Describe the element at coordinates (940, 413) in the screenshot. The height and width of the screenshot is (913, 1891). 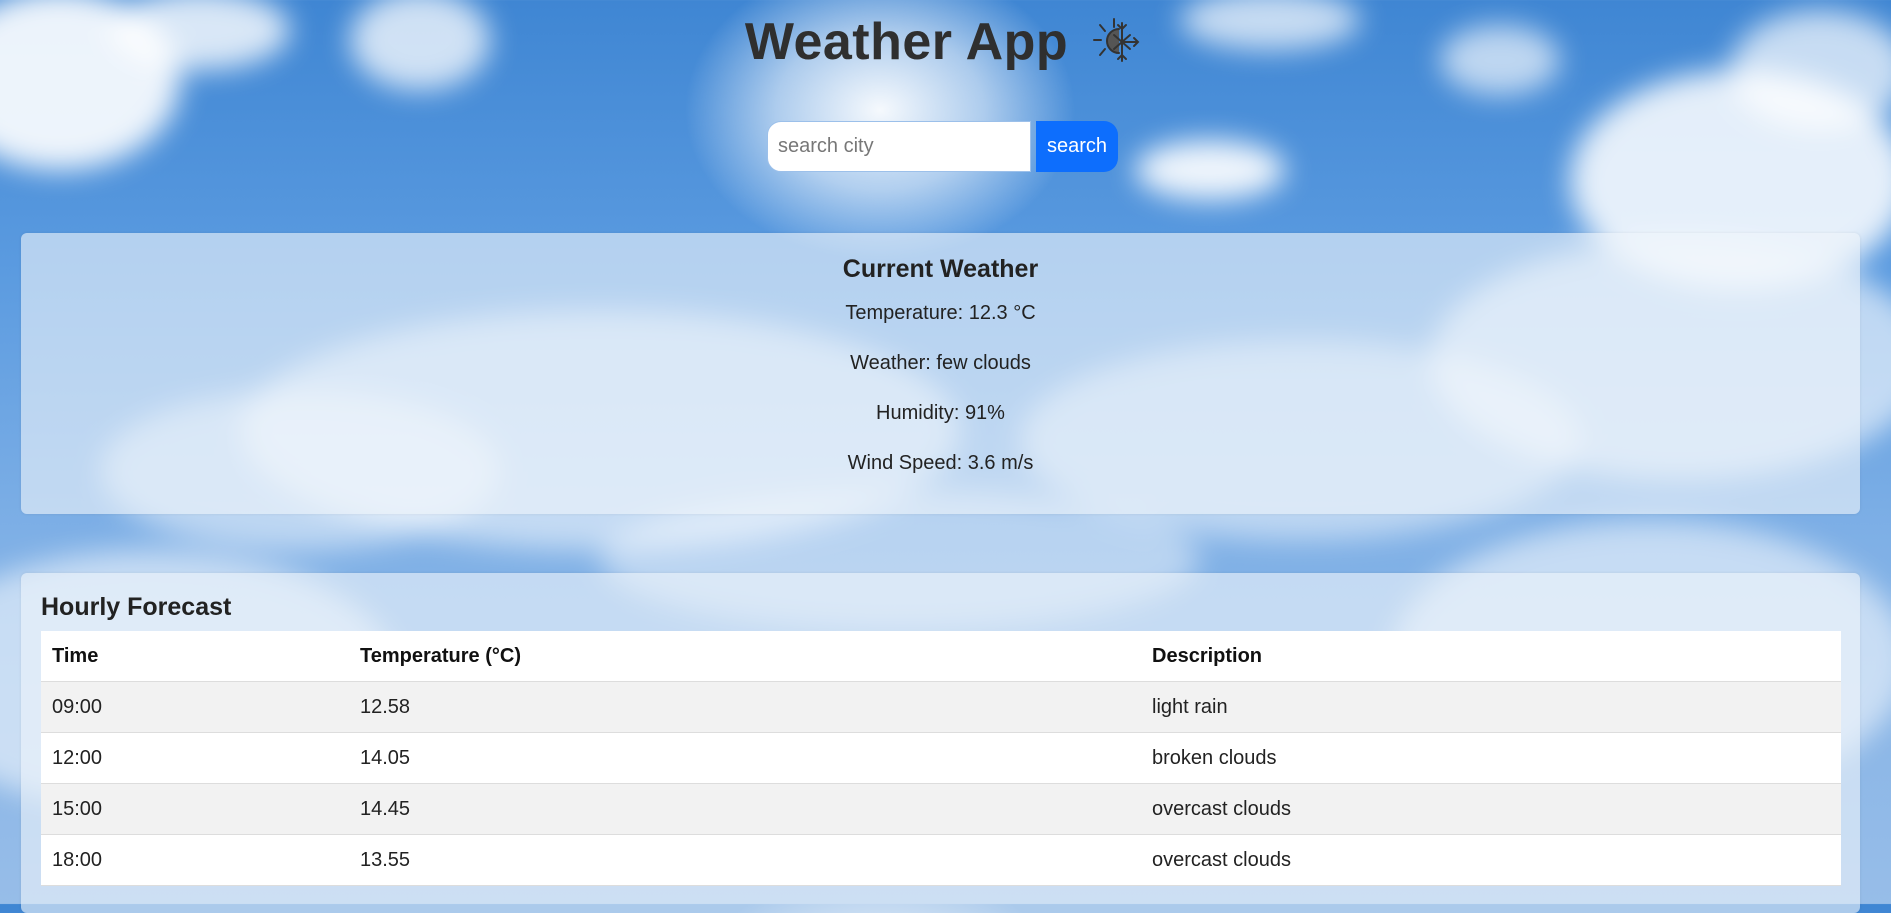
I see `humidity-text: Humidity: 91%` at that location.